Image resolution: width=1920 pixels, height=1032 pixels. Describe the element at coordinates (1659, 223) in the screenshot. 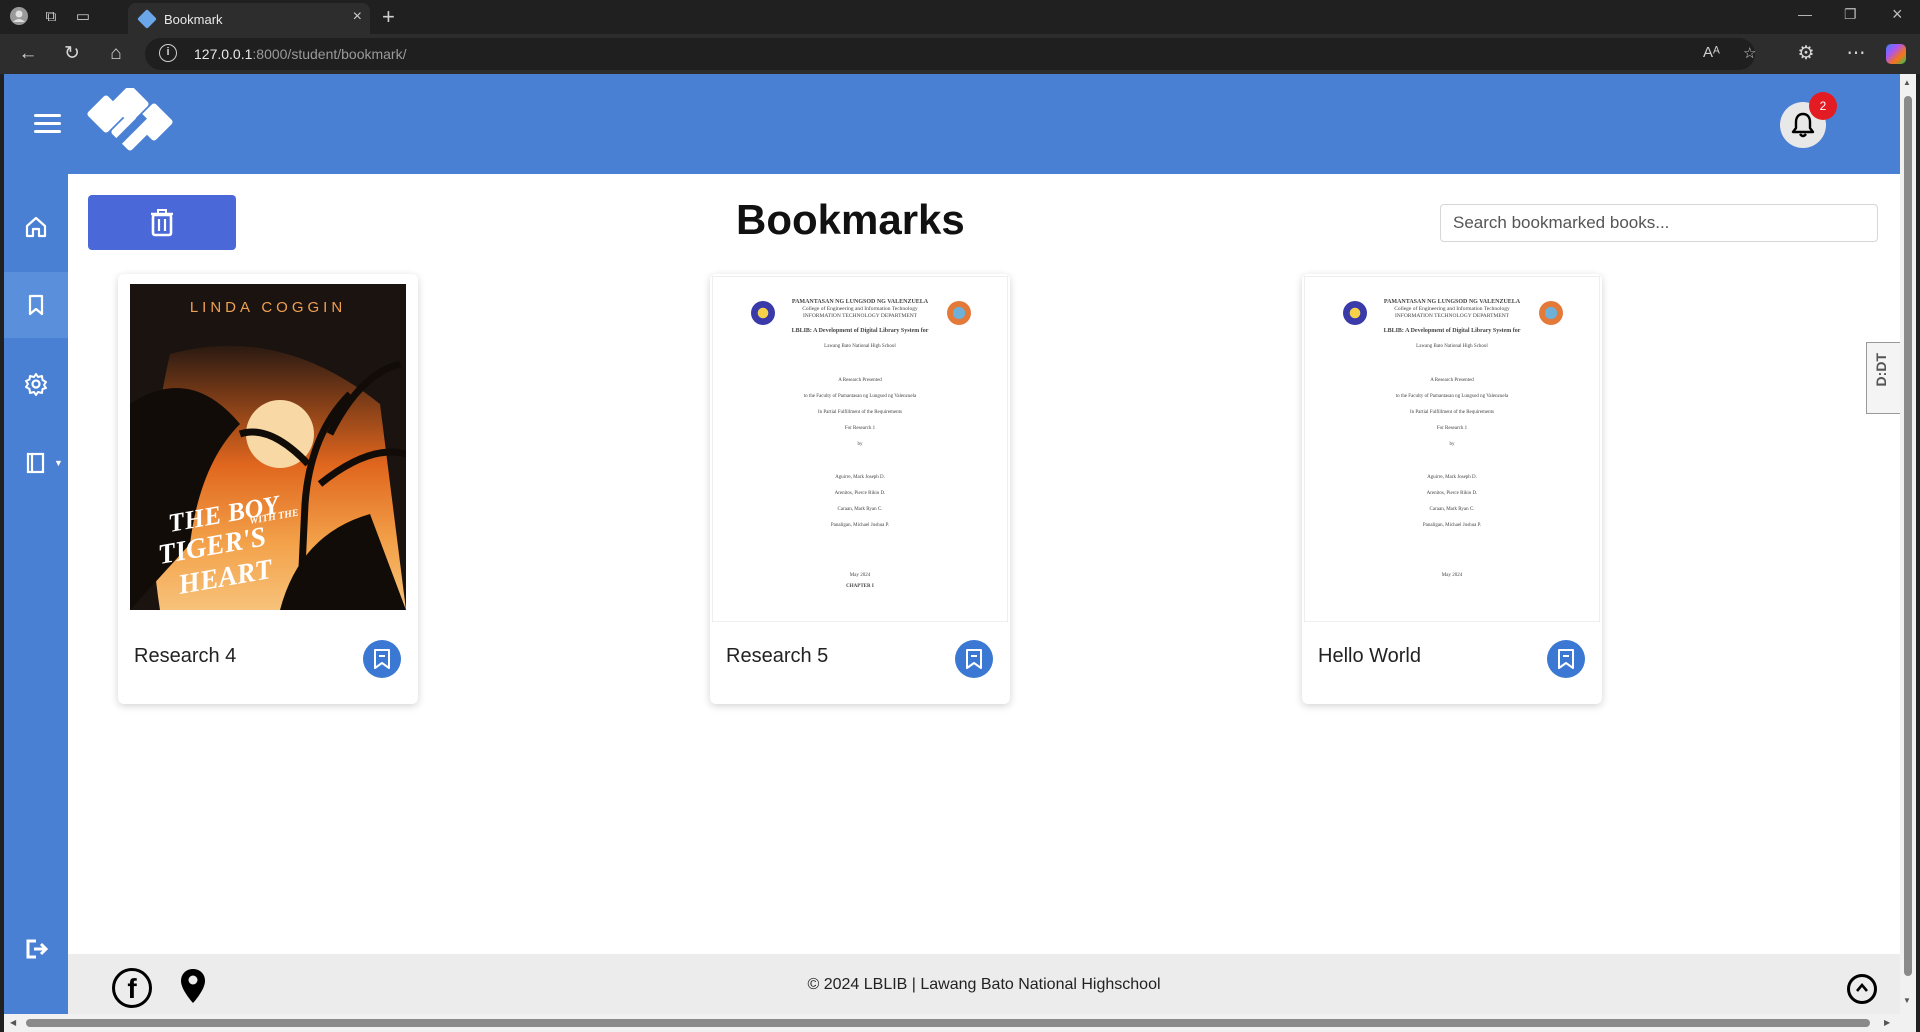

I see `search-input` at that location.